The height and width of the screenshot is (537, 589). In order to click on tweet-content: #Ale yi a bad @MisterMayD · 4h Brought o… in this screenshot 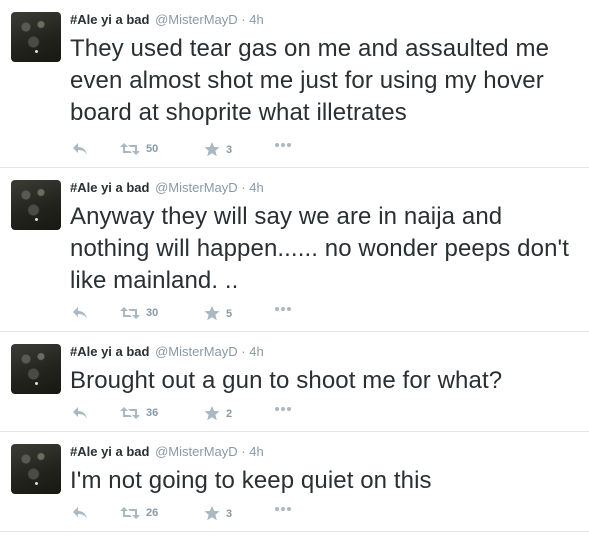, I will do `click(326, 364)`.